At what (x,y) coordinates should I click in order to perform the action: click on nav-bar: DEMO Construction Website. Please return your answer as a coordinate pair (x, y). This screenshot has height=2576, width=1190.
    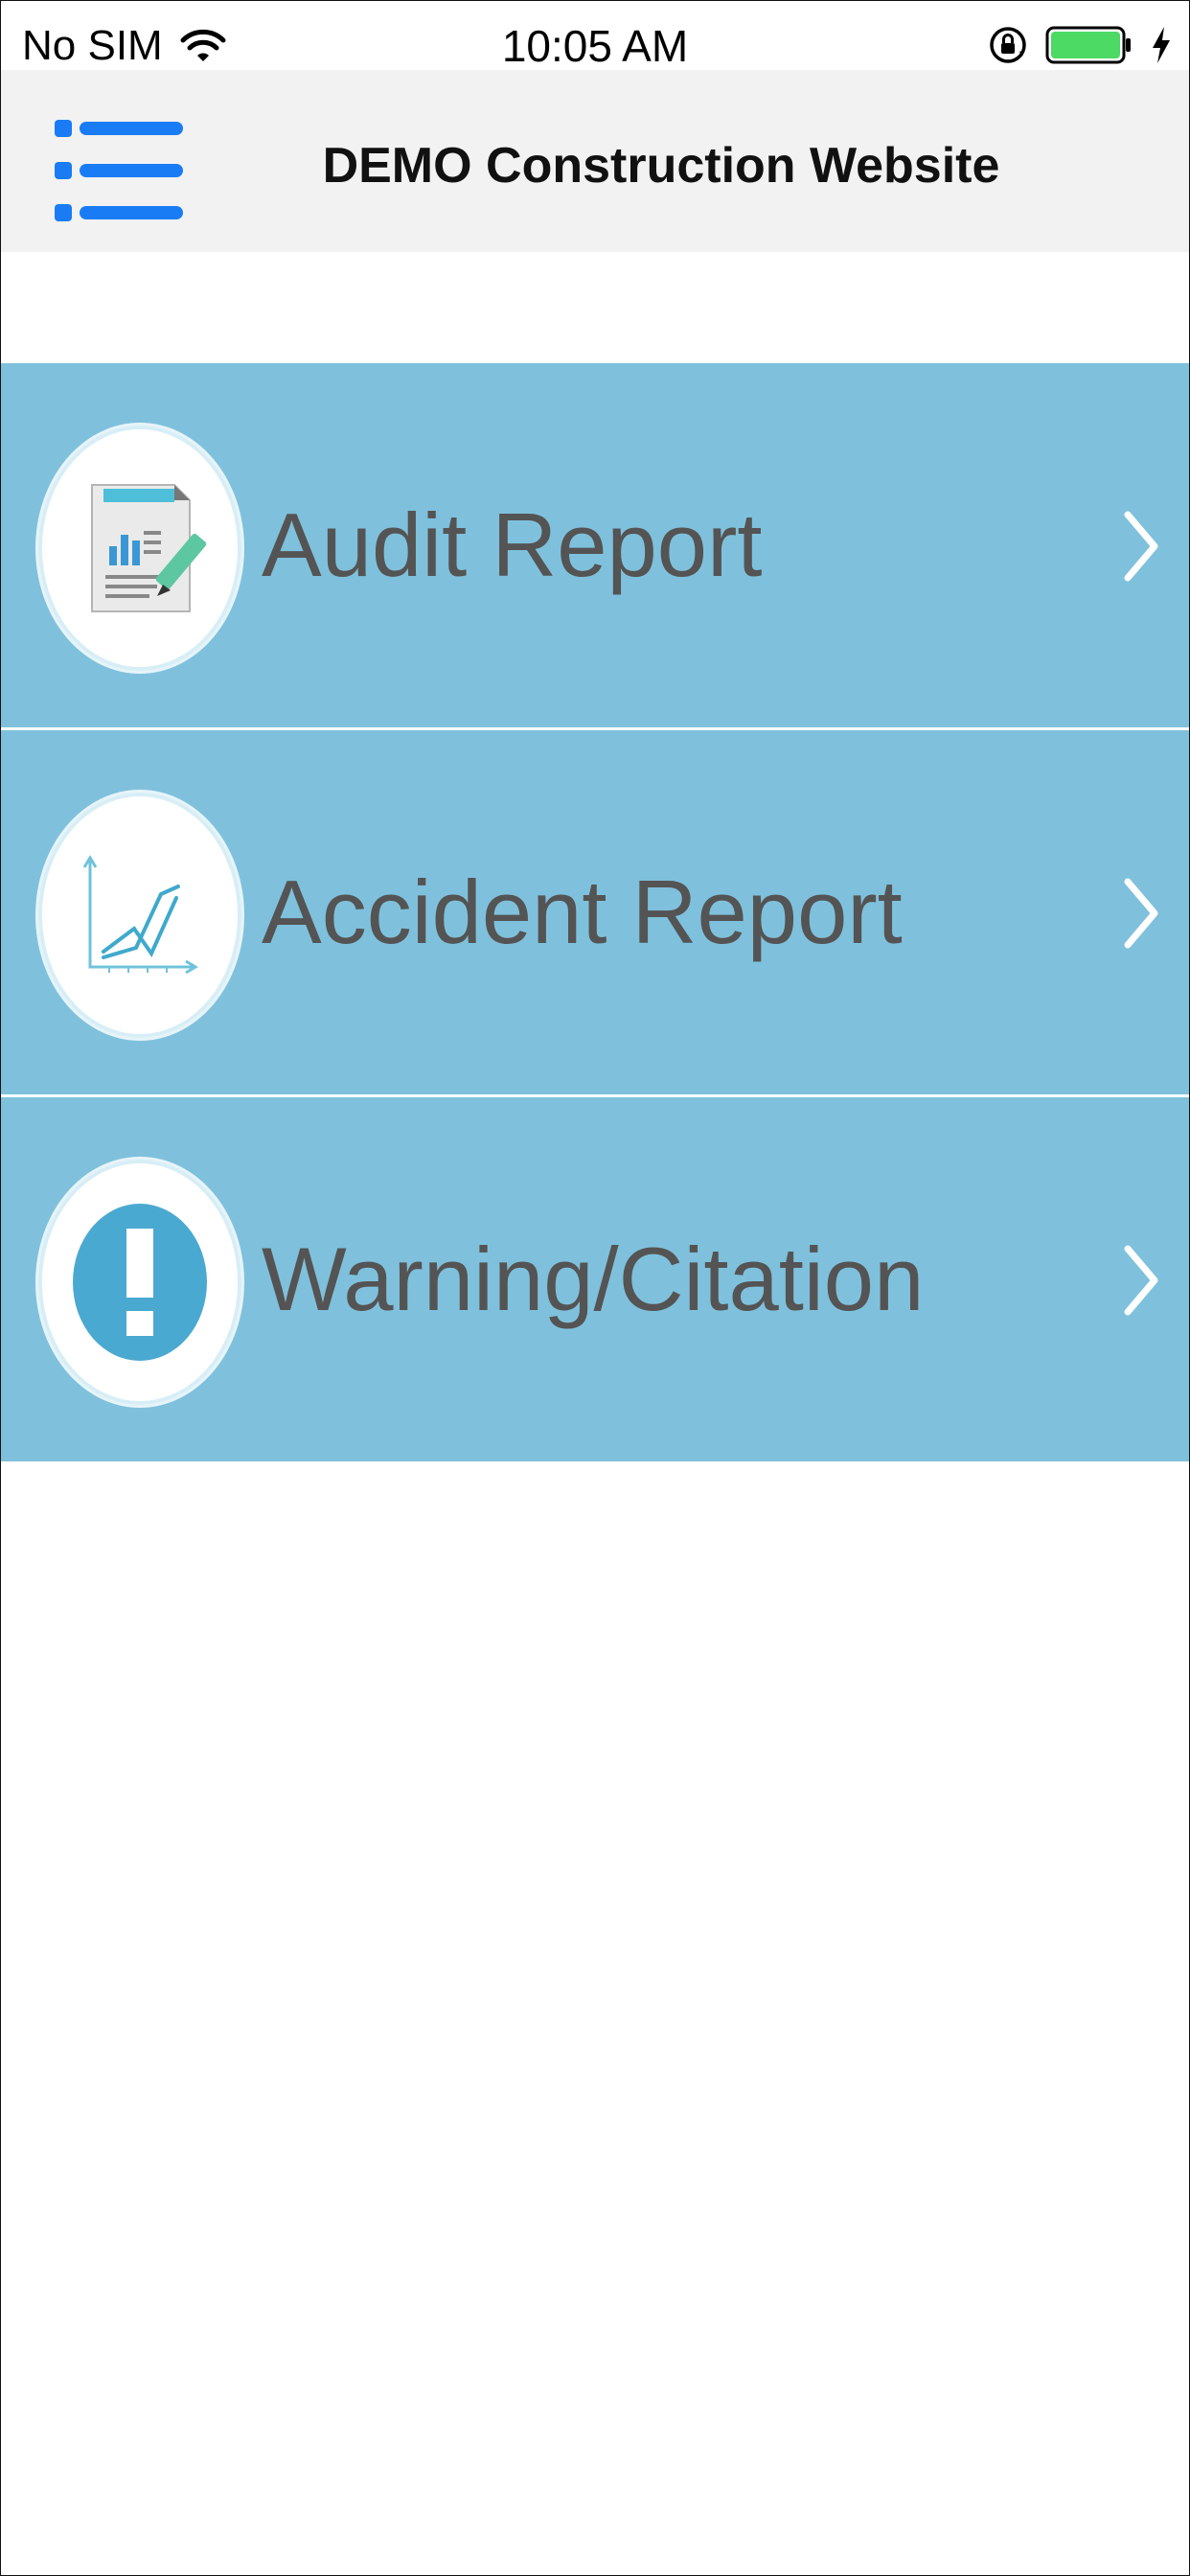
    Looking at the image, I should click on (595, 161).